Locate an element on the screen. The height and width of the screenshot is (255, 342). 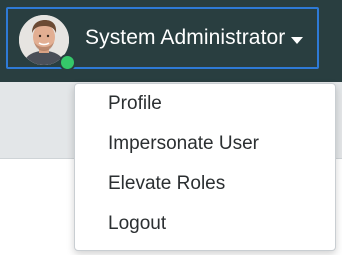
menu-item-impersonate-user: Impersonate User is located at coordinates (205, 144).